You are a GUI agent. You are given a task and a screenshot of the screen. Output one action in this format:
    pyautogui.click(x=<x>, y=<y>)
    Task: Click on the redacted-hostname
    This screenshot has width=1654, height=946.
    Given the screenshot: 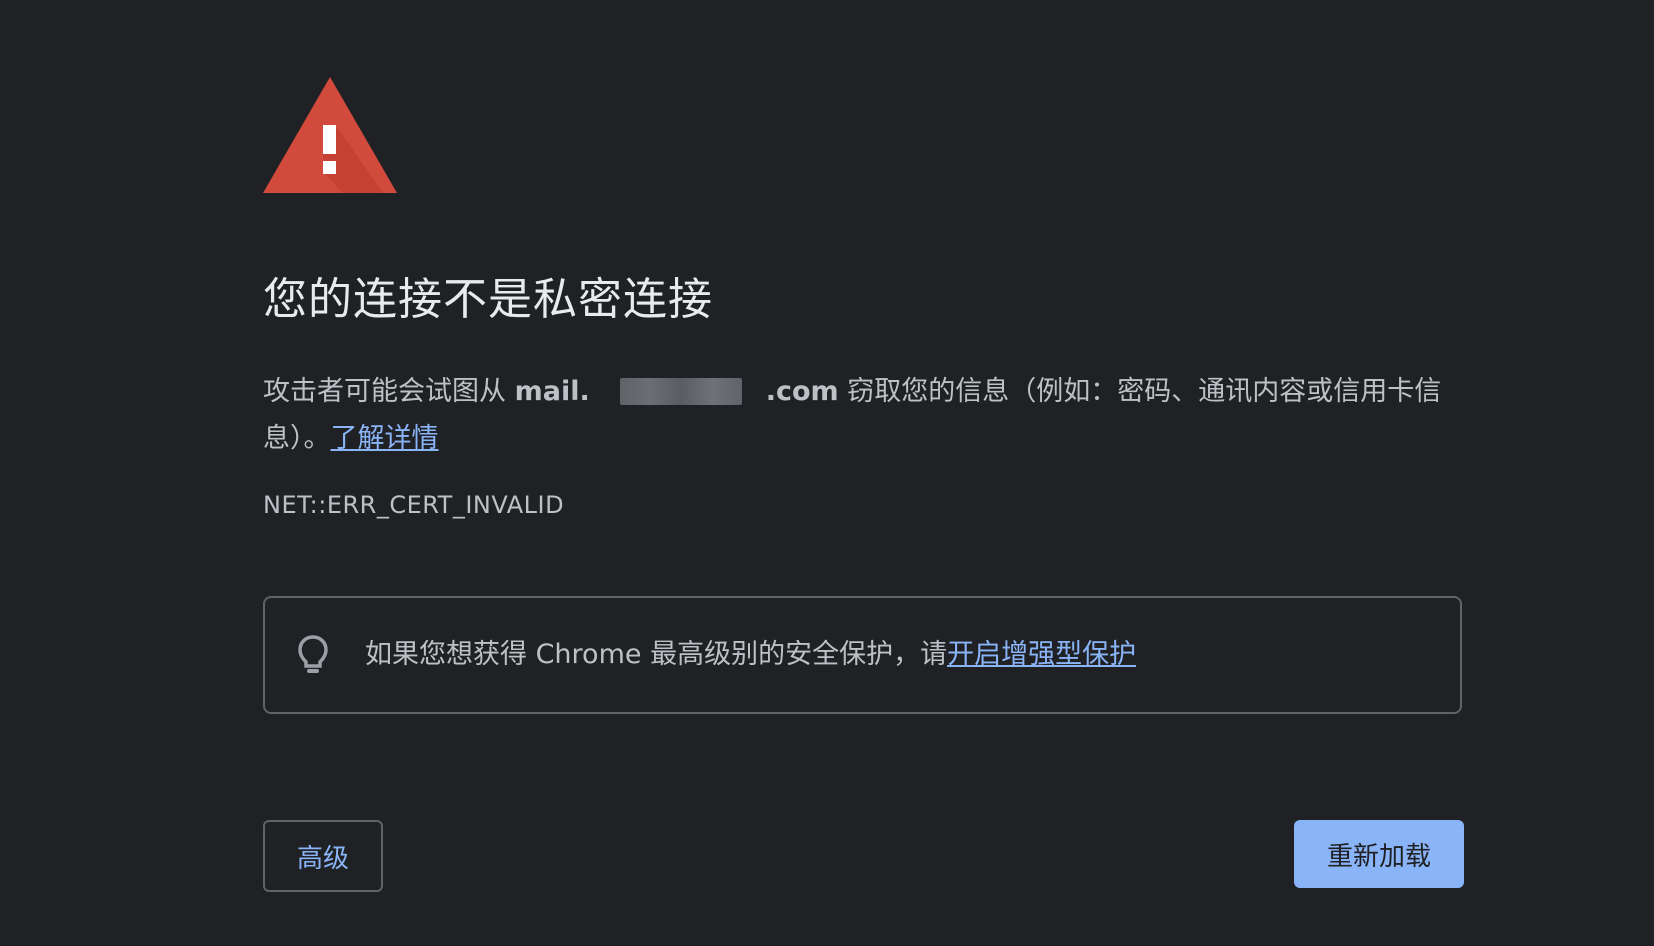 What is the action you would take?
    pyautogui.click(x=680, y=391)
    